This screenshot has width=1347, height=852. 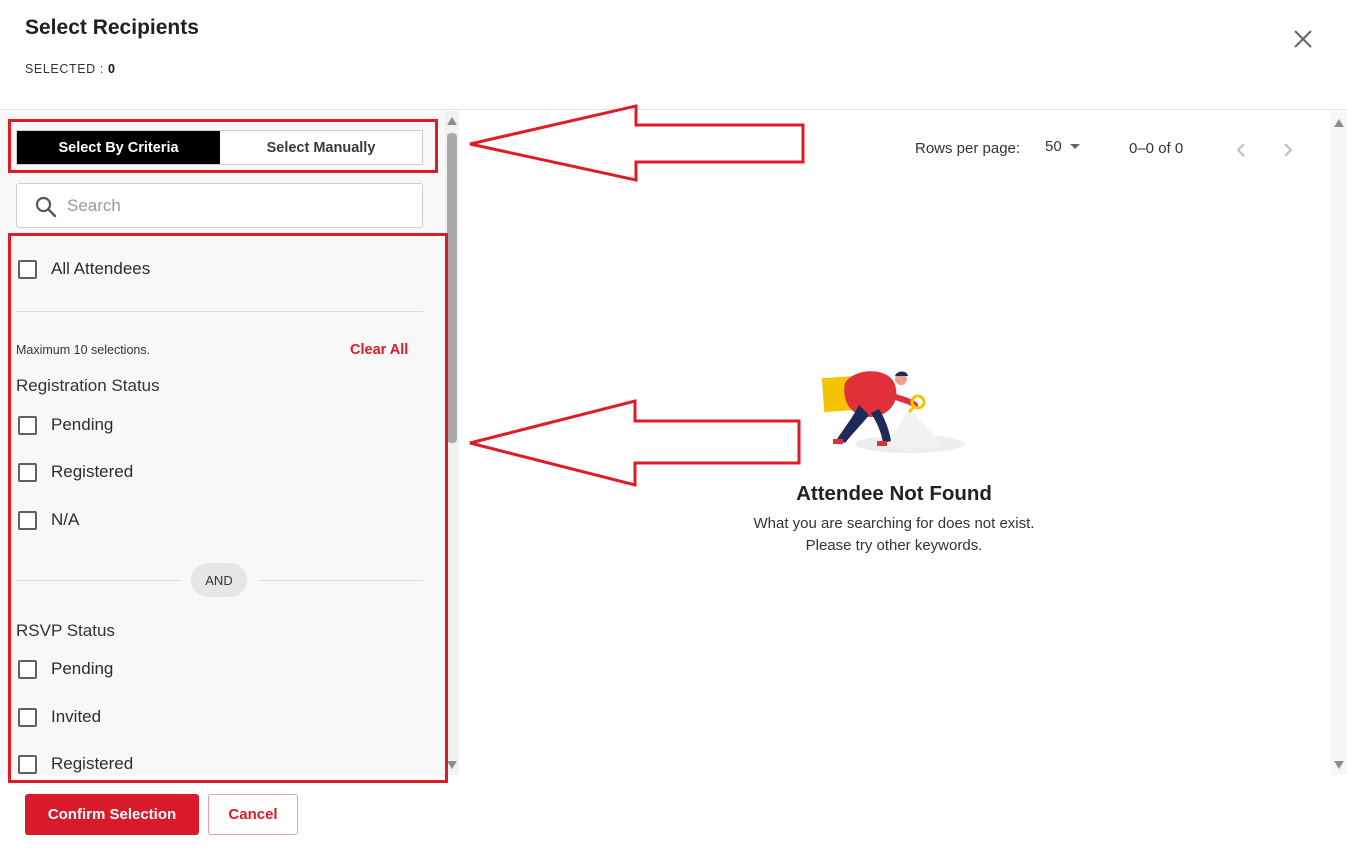 What do you see at coordinates (112, 27) in the screenshot?
I see `dialog-title: Select Recipients` at bounding box center [112, 27].